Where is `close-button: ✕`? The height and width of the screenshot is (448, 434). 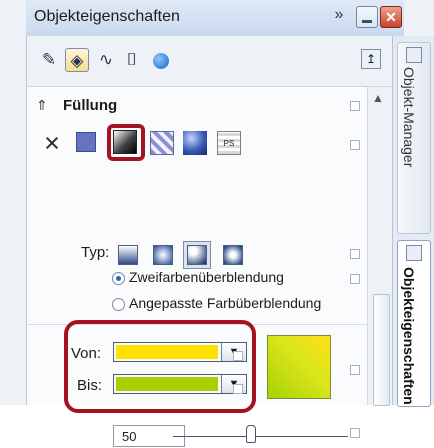 close-button: ✕ is located at coordinates (391, 17).